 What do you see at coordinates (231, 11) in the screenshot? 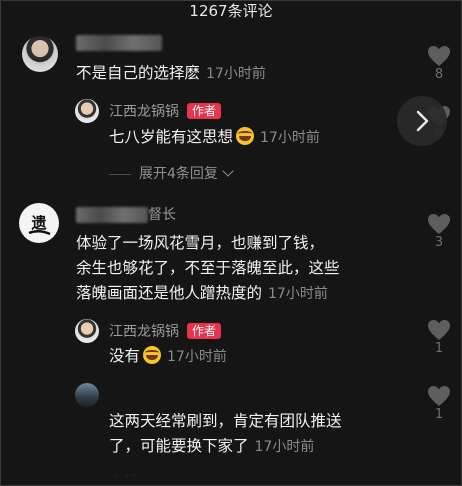
I see `comment-count-title: 1267条评论` at bounding box center [231, 11].